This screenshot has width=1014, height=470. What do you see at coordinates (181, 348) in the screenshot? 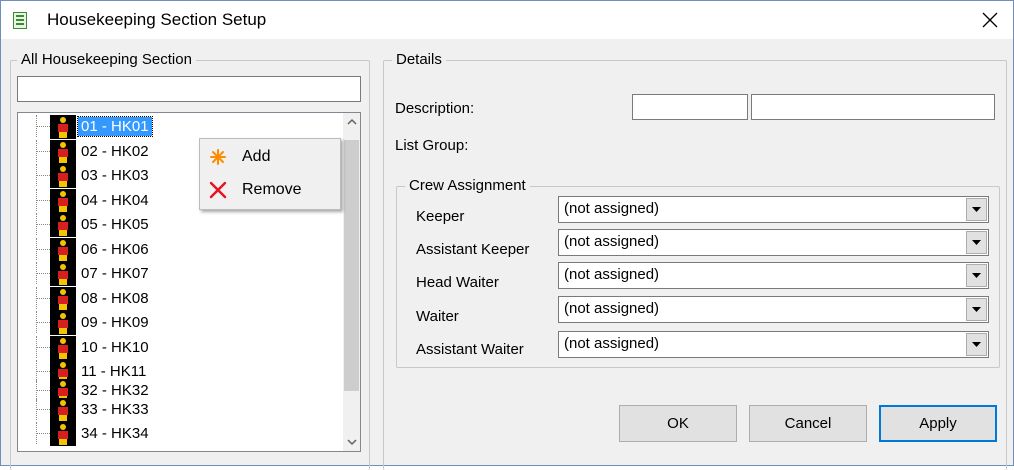
I see `tree-item: 10 - HK10` at bounding box center [181, 348].